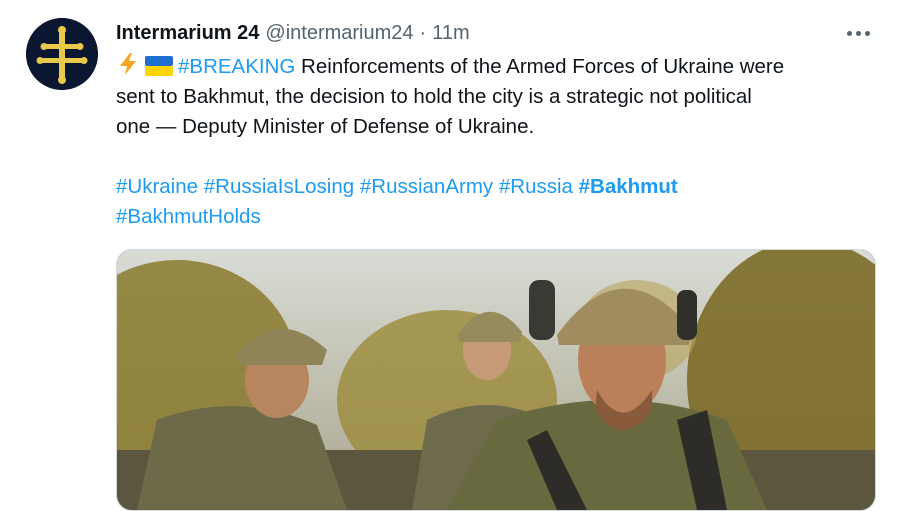  What do you see at coordinates (157, 186) in the screenshot?
I see `hashtag-ukraine: #Ukraine` at bounding box center [157, 186].